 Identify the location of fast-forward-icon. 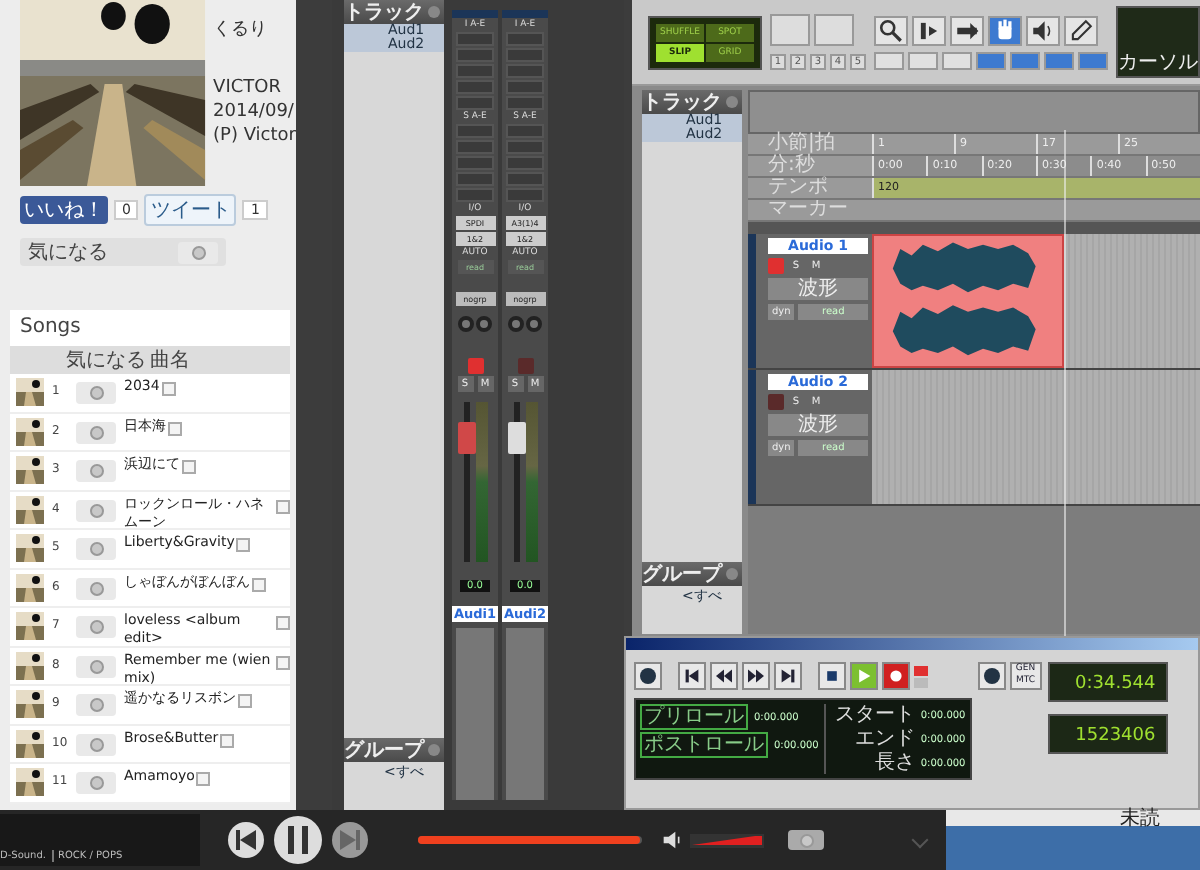
(756, 676).